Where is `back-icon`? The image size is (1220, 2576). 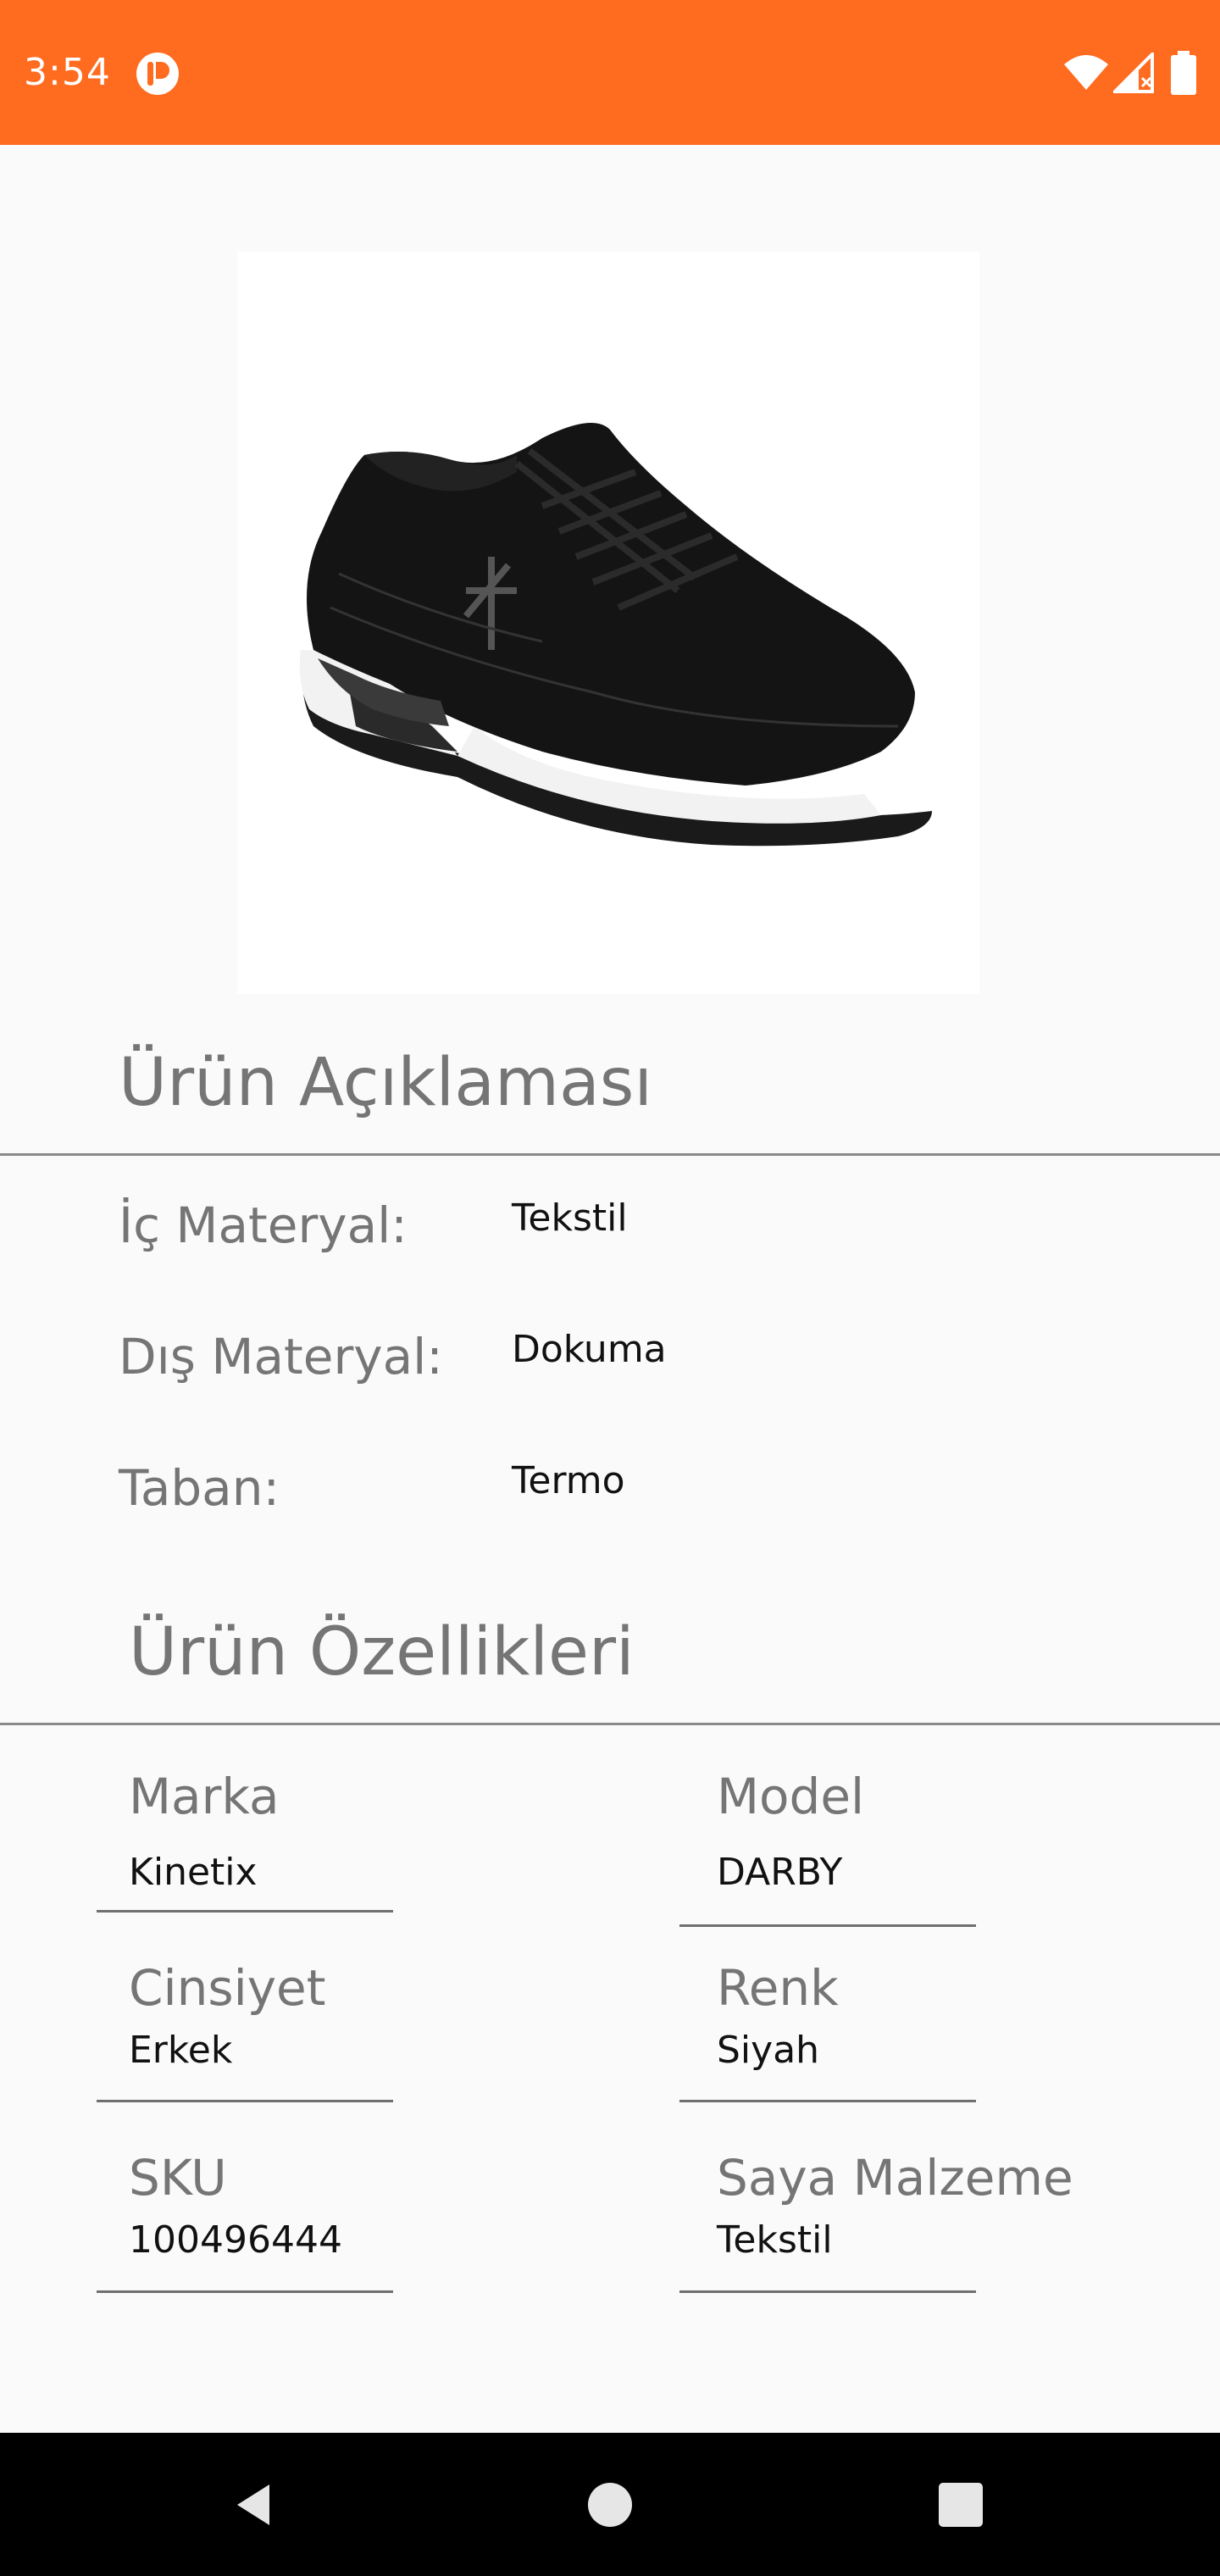 back-icon is located at coordinates (253, 2504).